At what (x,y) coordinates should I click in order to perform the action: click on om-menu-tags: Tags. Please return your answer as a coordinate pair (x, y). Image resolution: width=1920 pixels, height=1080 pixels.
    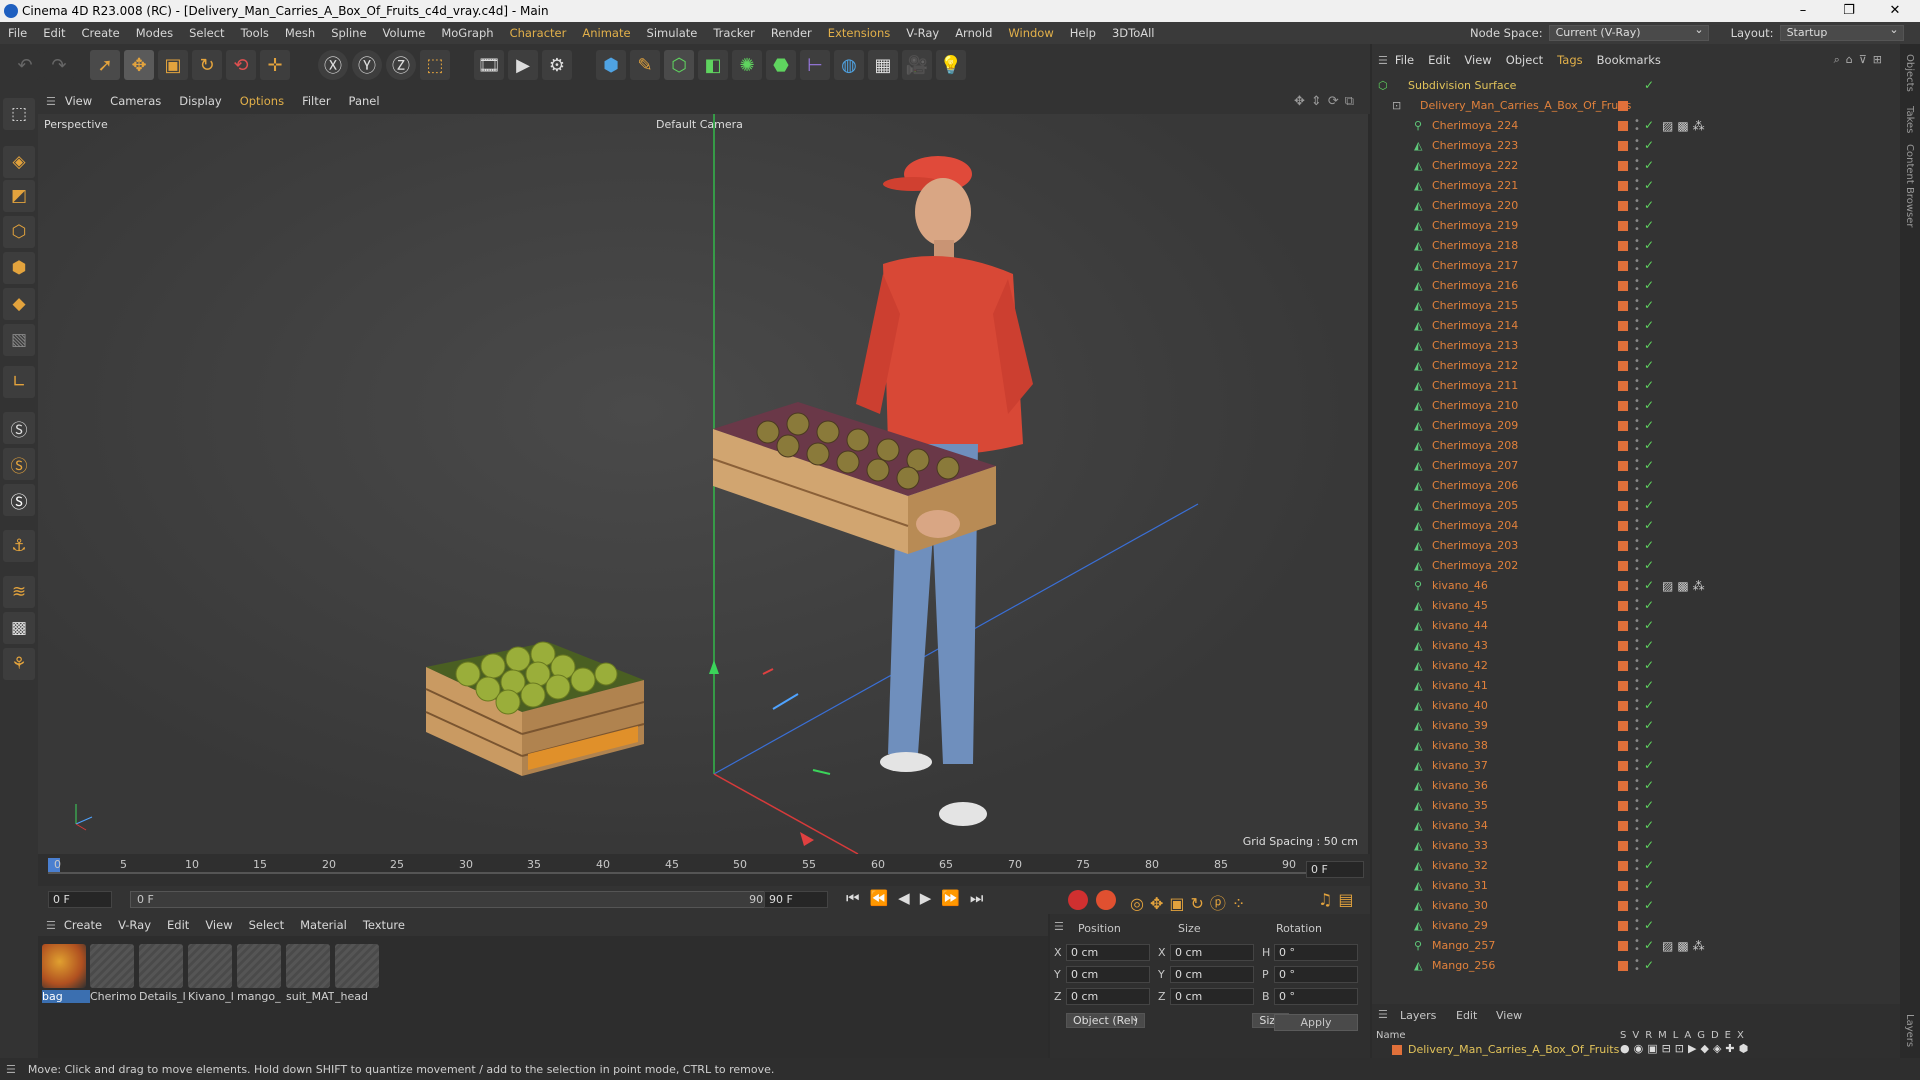
    Looking at the image, I should click on (1569, 60).